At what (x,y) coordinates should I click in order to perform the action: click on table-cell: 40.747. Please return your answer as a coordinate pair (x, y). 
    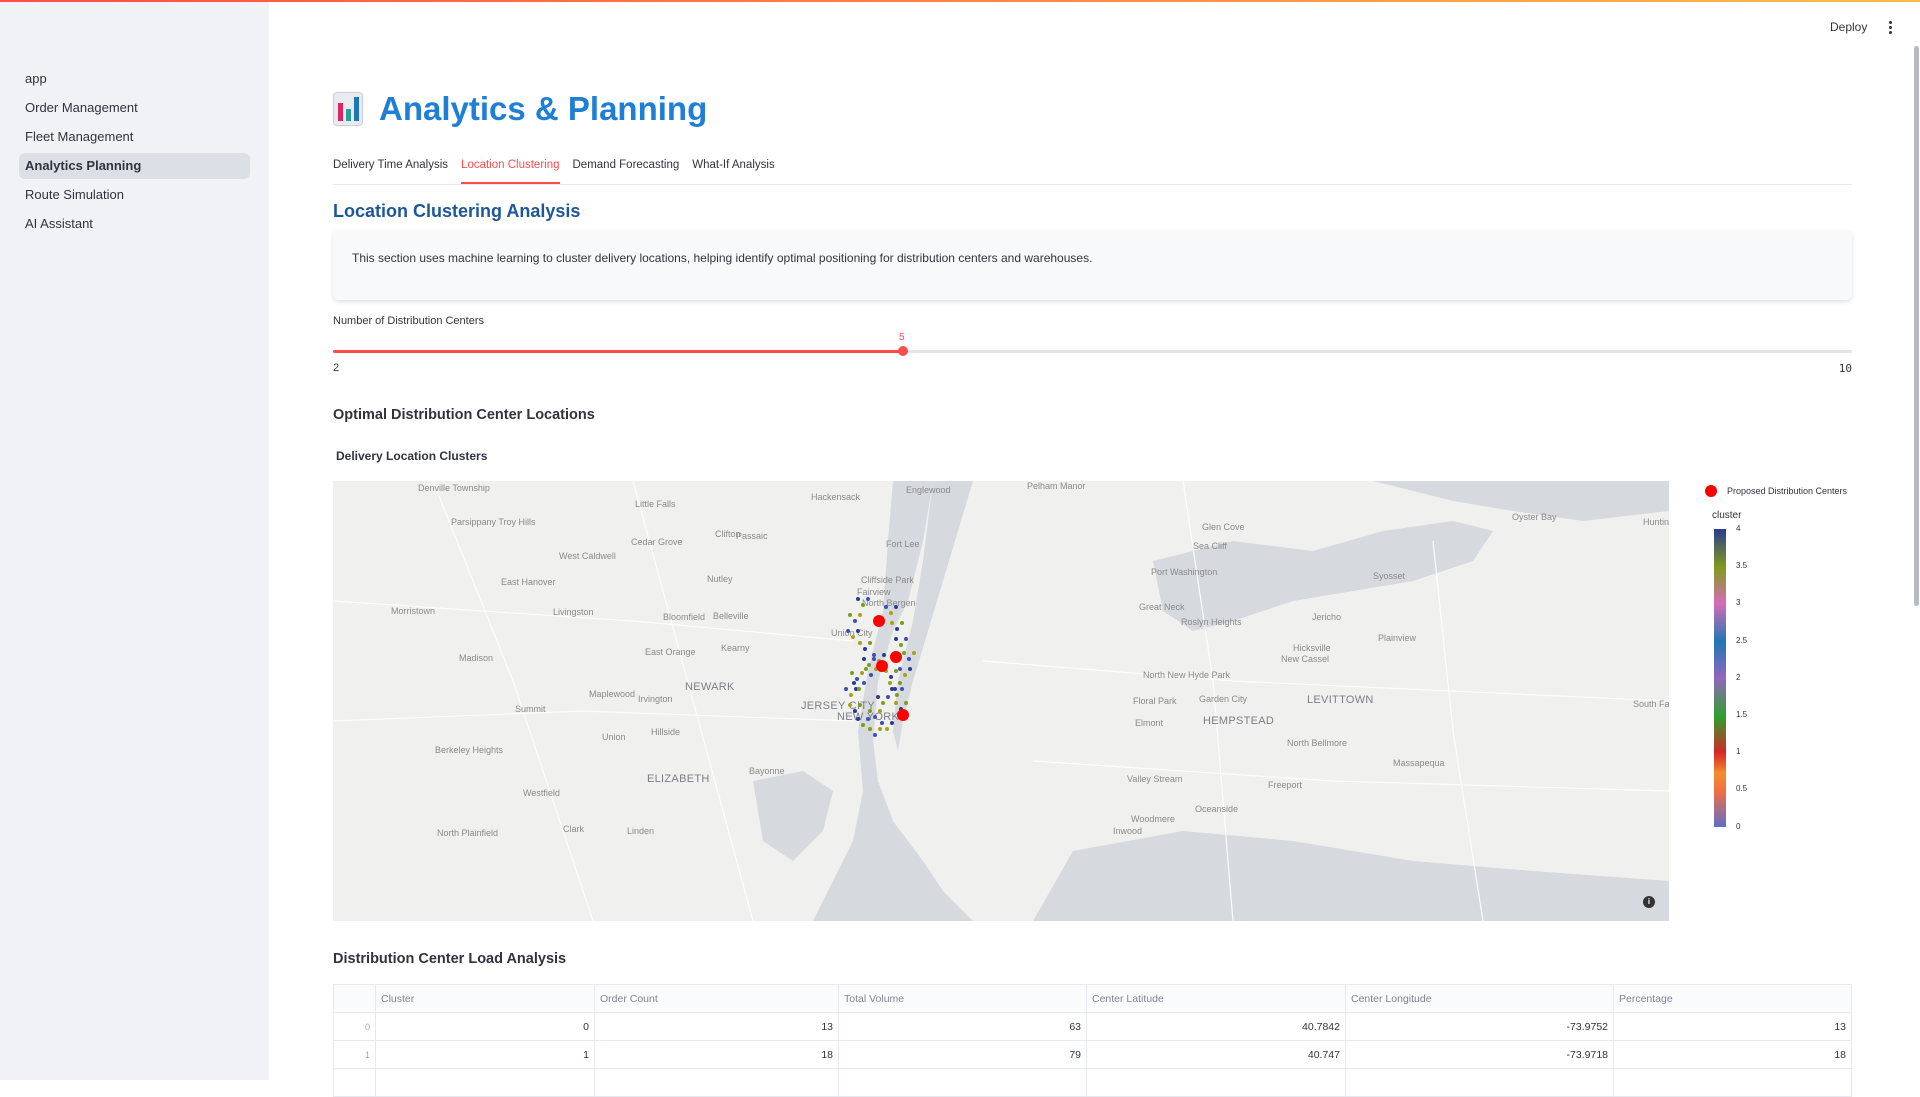
    Looking at the image, I should click on (1216, 1054).